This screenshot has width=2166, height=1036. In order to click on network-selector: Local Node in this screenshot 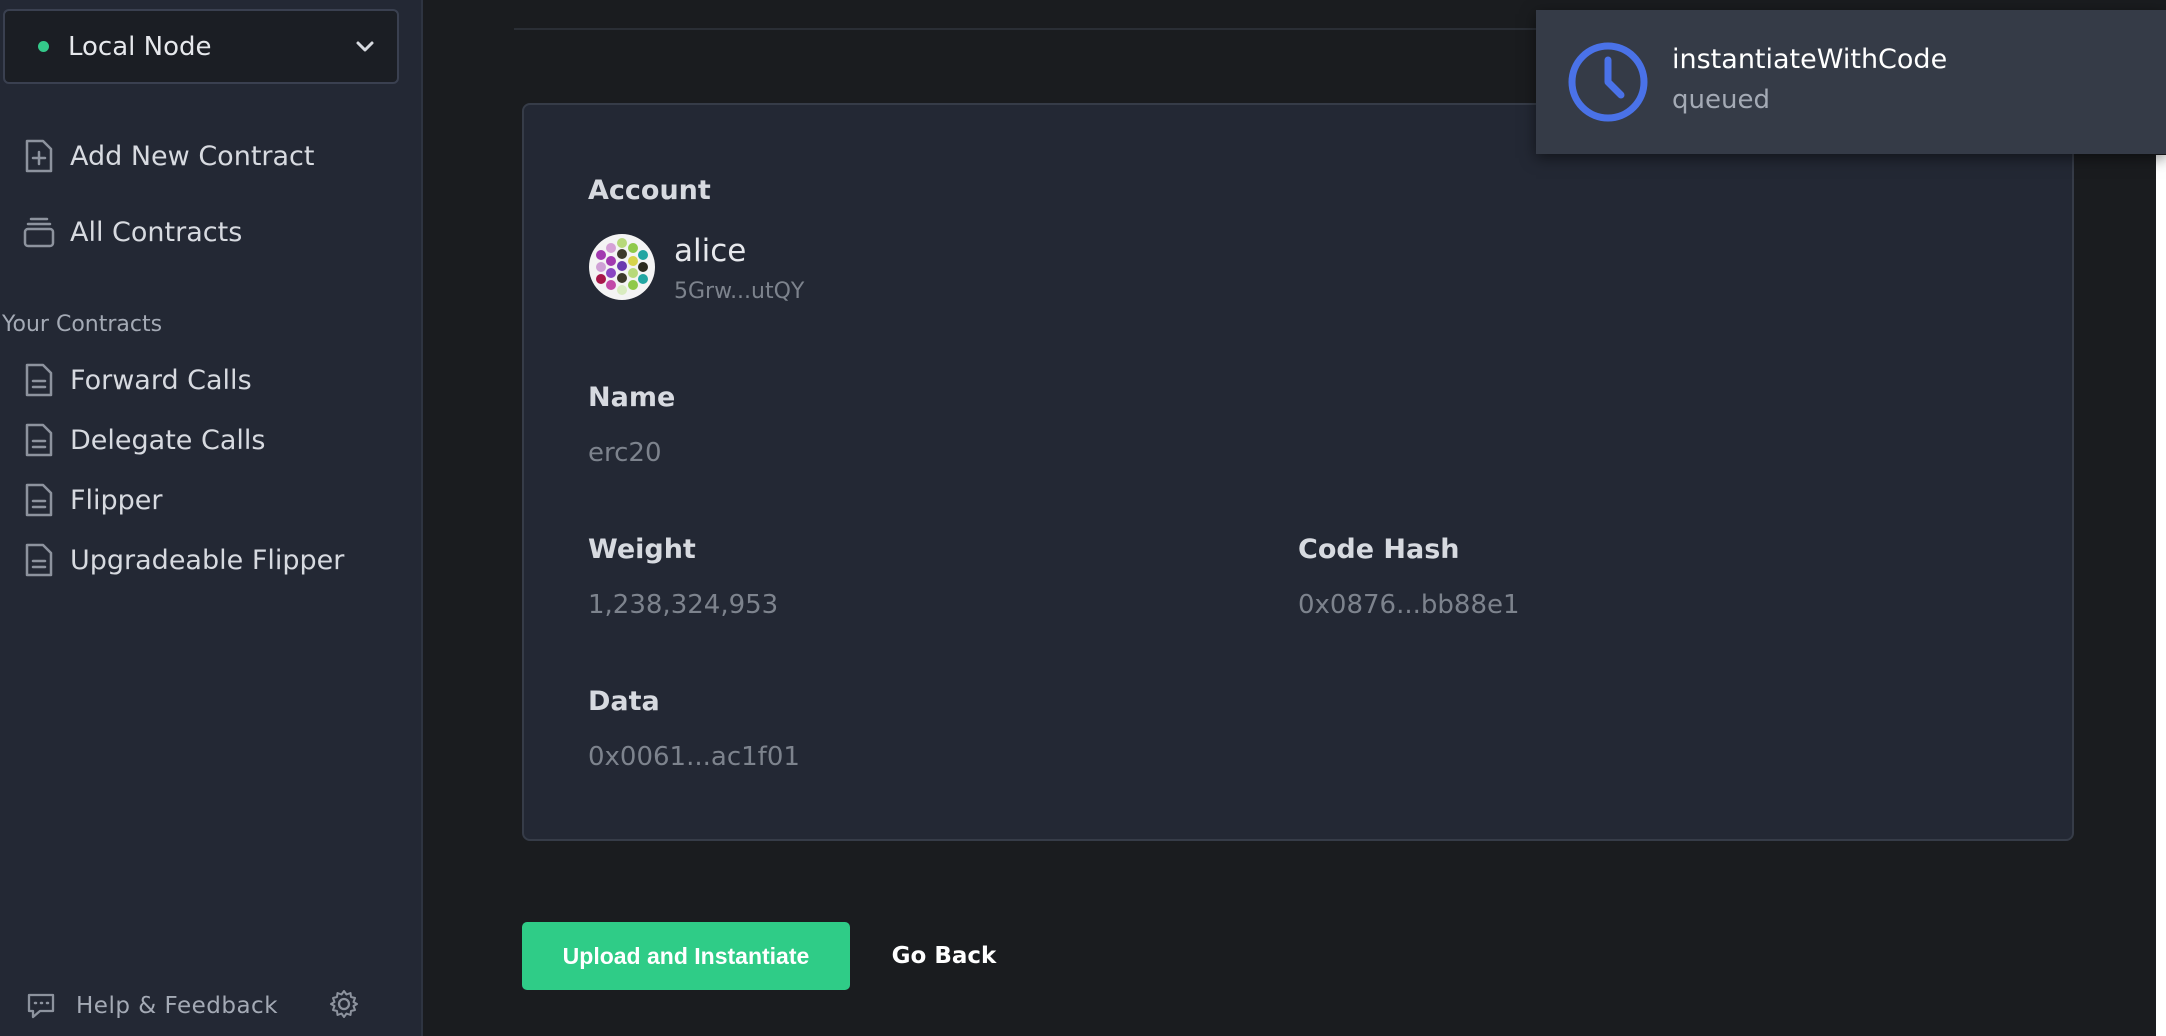, I will do `click(201, 46)`.